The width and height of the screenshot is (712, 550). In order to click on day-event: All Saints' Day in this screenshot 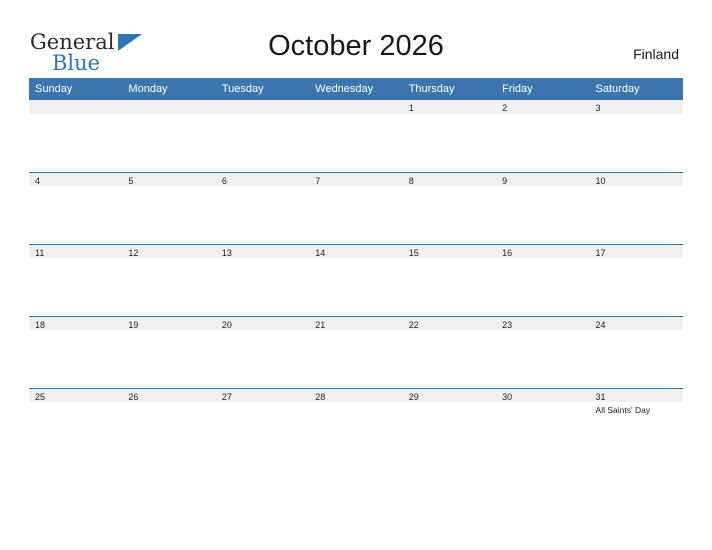, I will do `click(623, 410)`.